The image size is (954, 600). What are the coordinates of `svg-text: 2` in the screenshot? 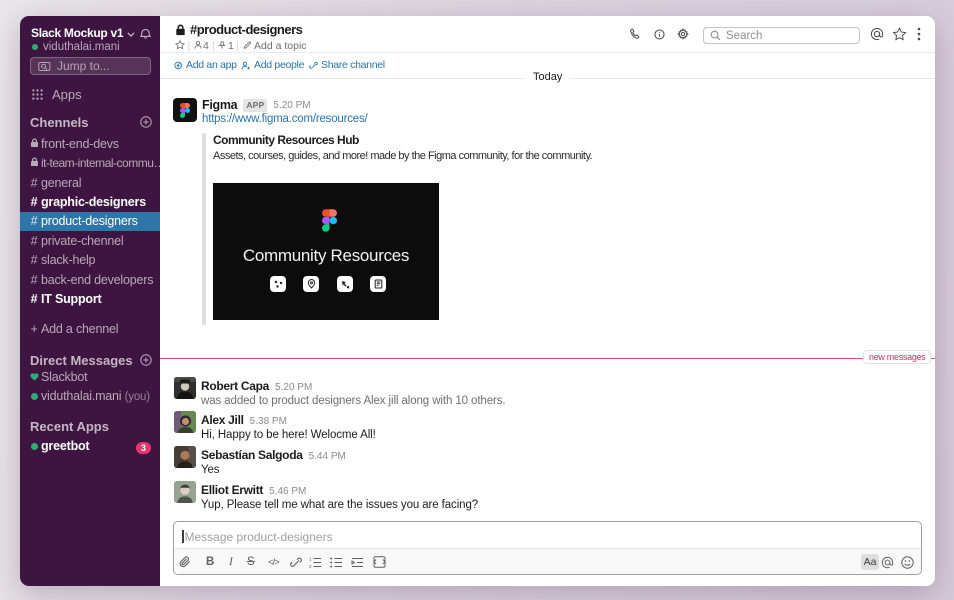 It's located at (310, 566).